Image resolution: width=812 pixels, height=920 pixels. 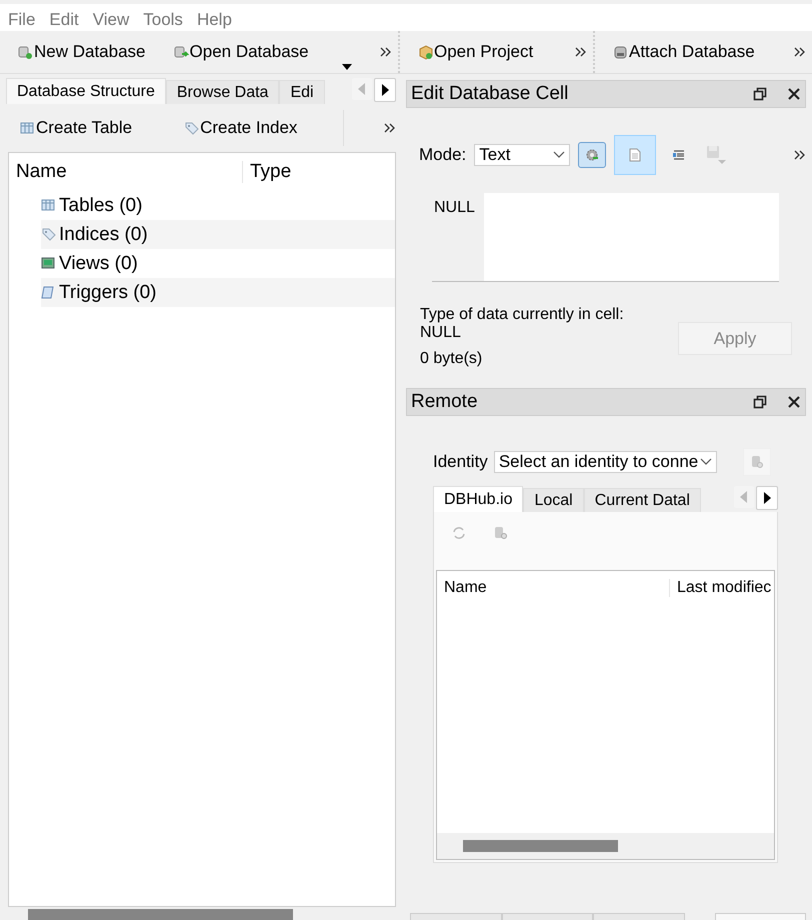 I want to click on menu-item: Edit, so click(x=64, y=20).